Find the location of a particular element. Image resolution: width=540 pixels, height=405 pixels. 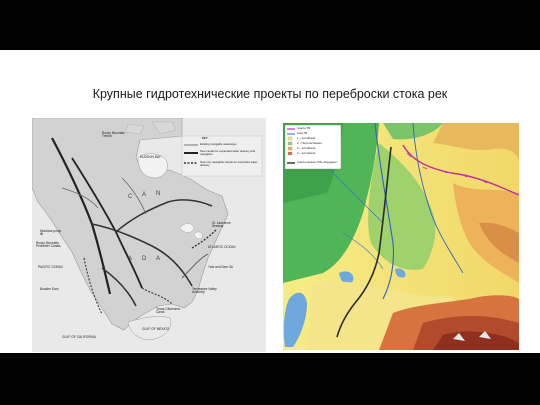

legend-canal-route: трасса канала "Обь-Амударья" is located at coordinates (317, 162).